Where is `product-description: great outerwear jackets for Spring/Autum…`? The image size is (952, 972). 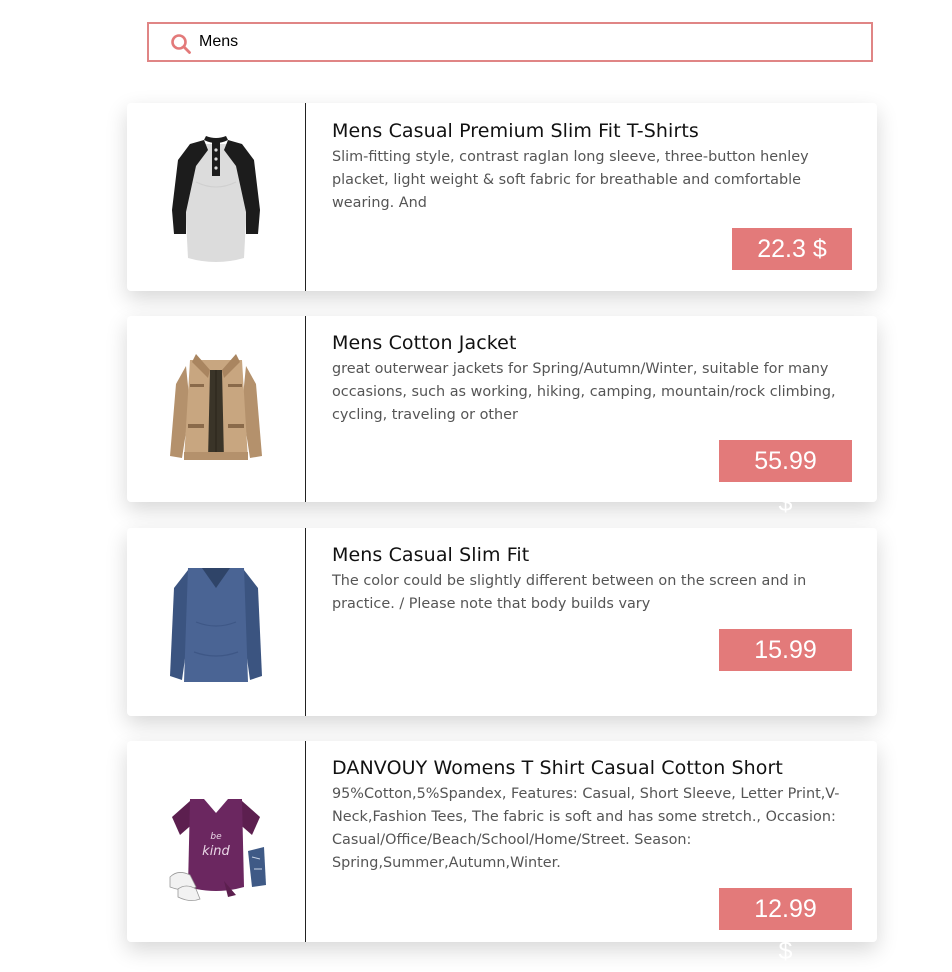 product-description: great outerwear jackets for Spring/Autum… is located at coordinates (584, 392).